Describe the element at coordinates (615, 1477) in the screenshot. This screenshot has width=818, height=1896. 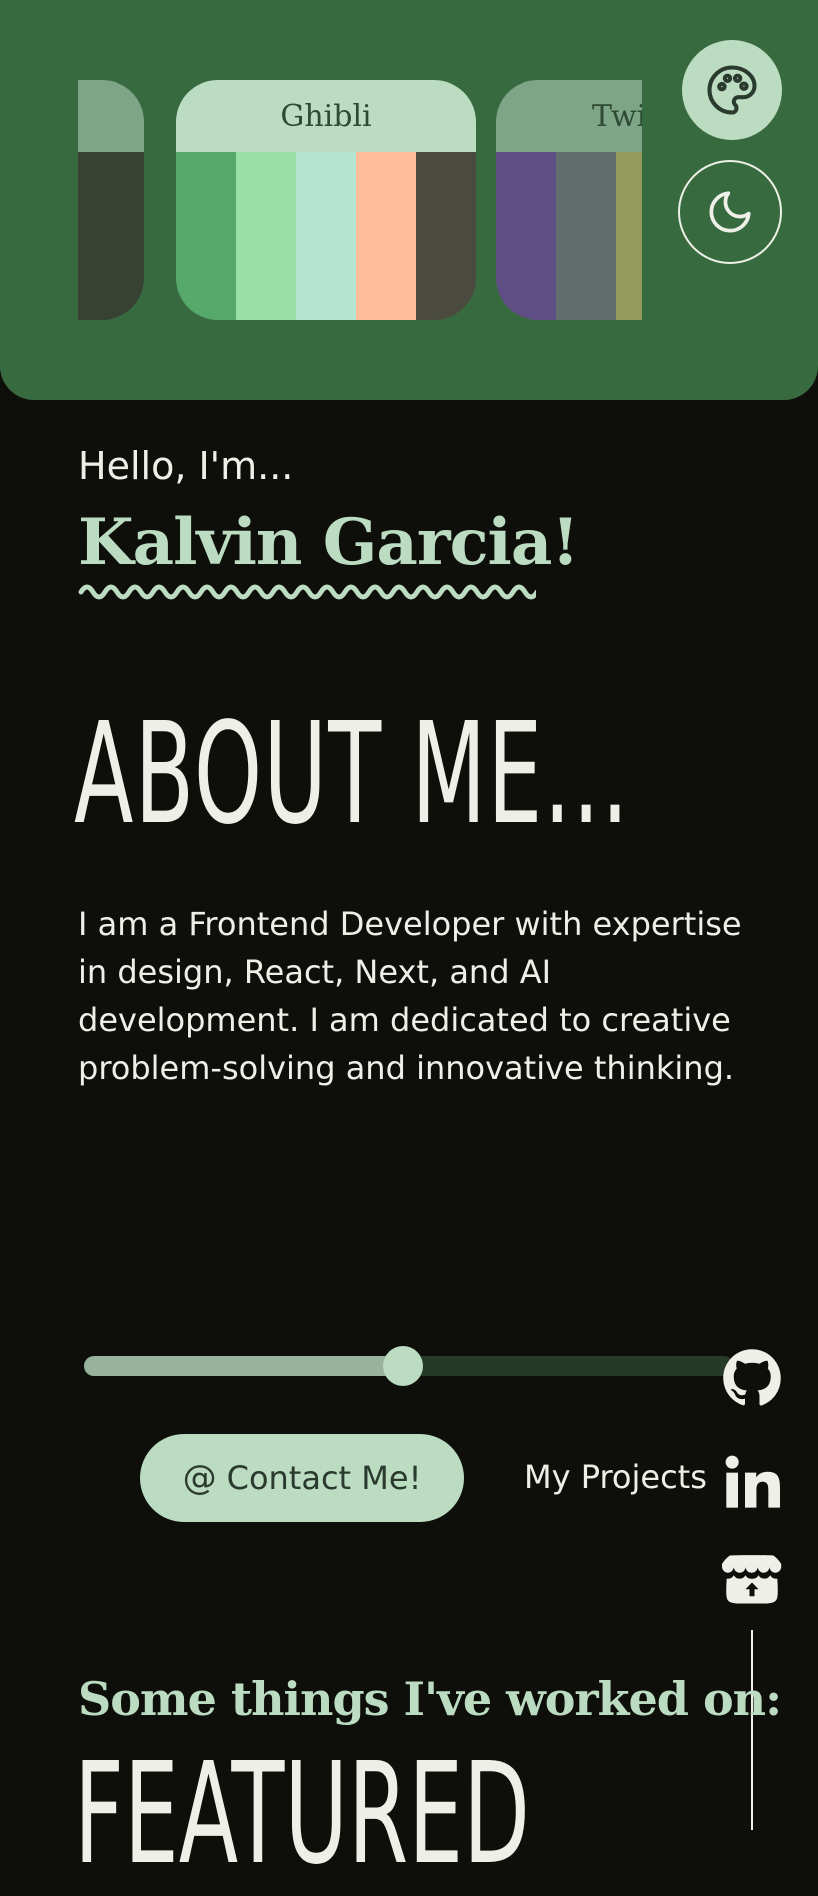
I see `my-projects-link: My Projects` at that location.